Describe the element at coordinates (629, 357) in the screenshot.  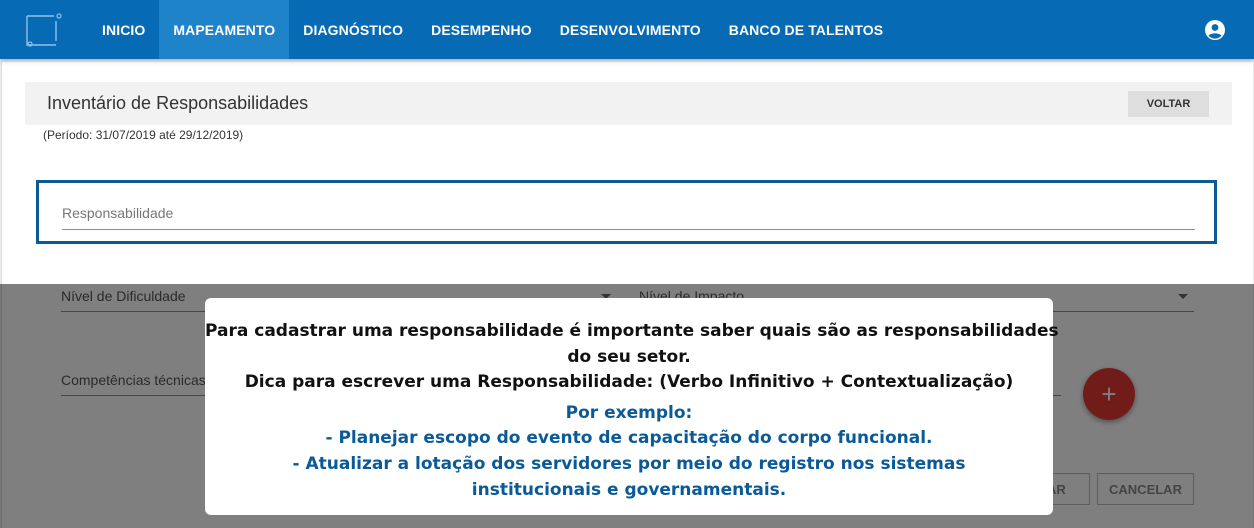
I see `dialog-text-line2: do seu setor.` at that location.